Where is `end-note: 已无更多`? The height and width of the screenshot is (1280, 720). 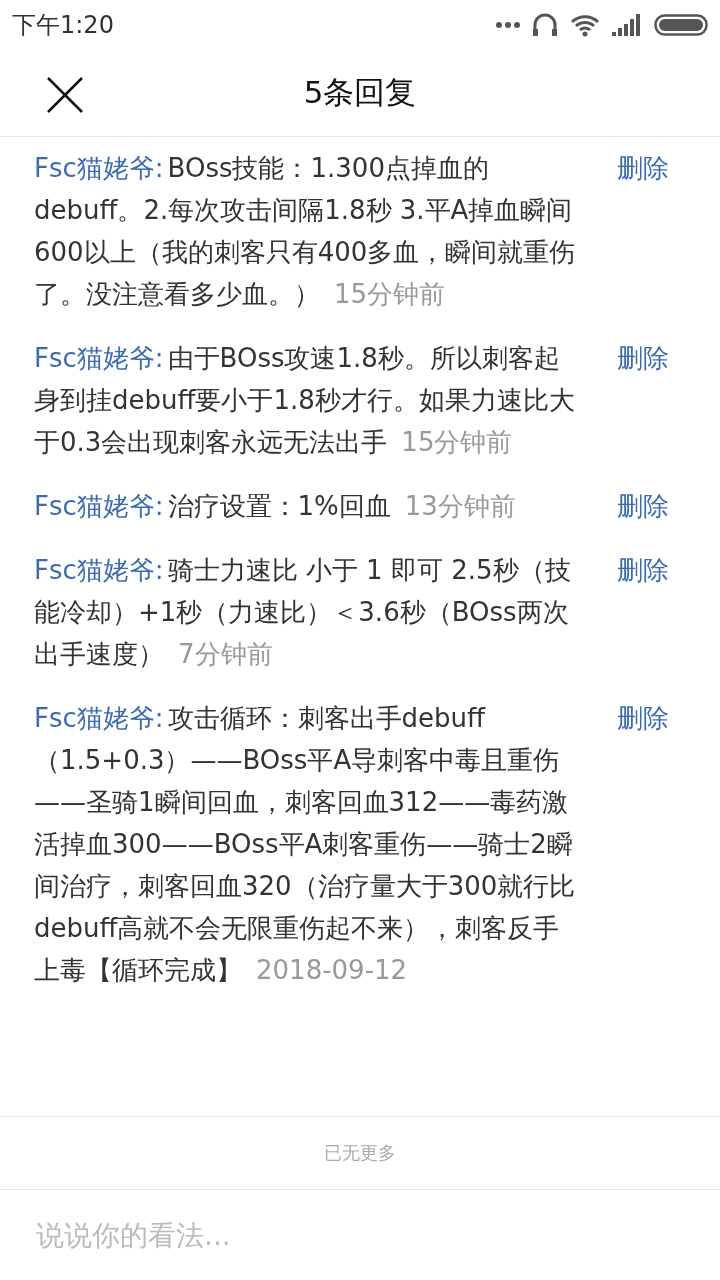 end-note: 已无更多 is located at coordinates (360, 1153).